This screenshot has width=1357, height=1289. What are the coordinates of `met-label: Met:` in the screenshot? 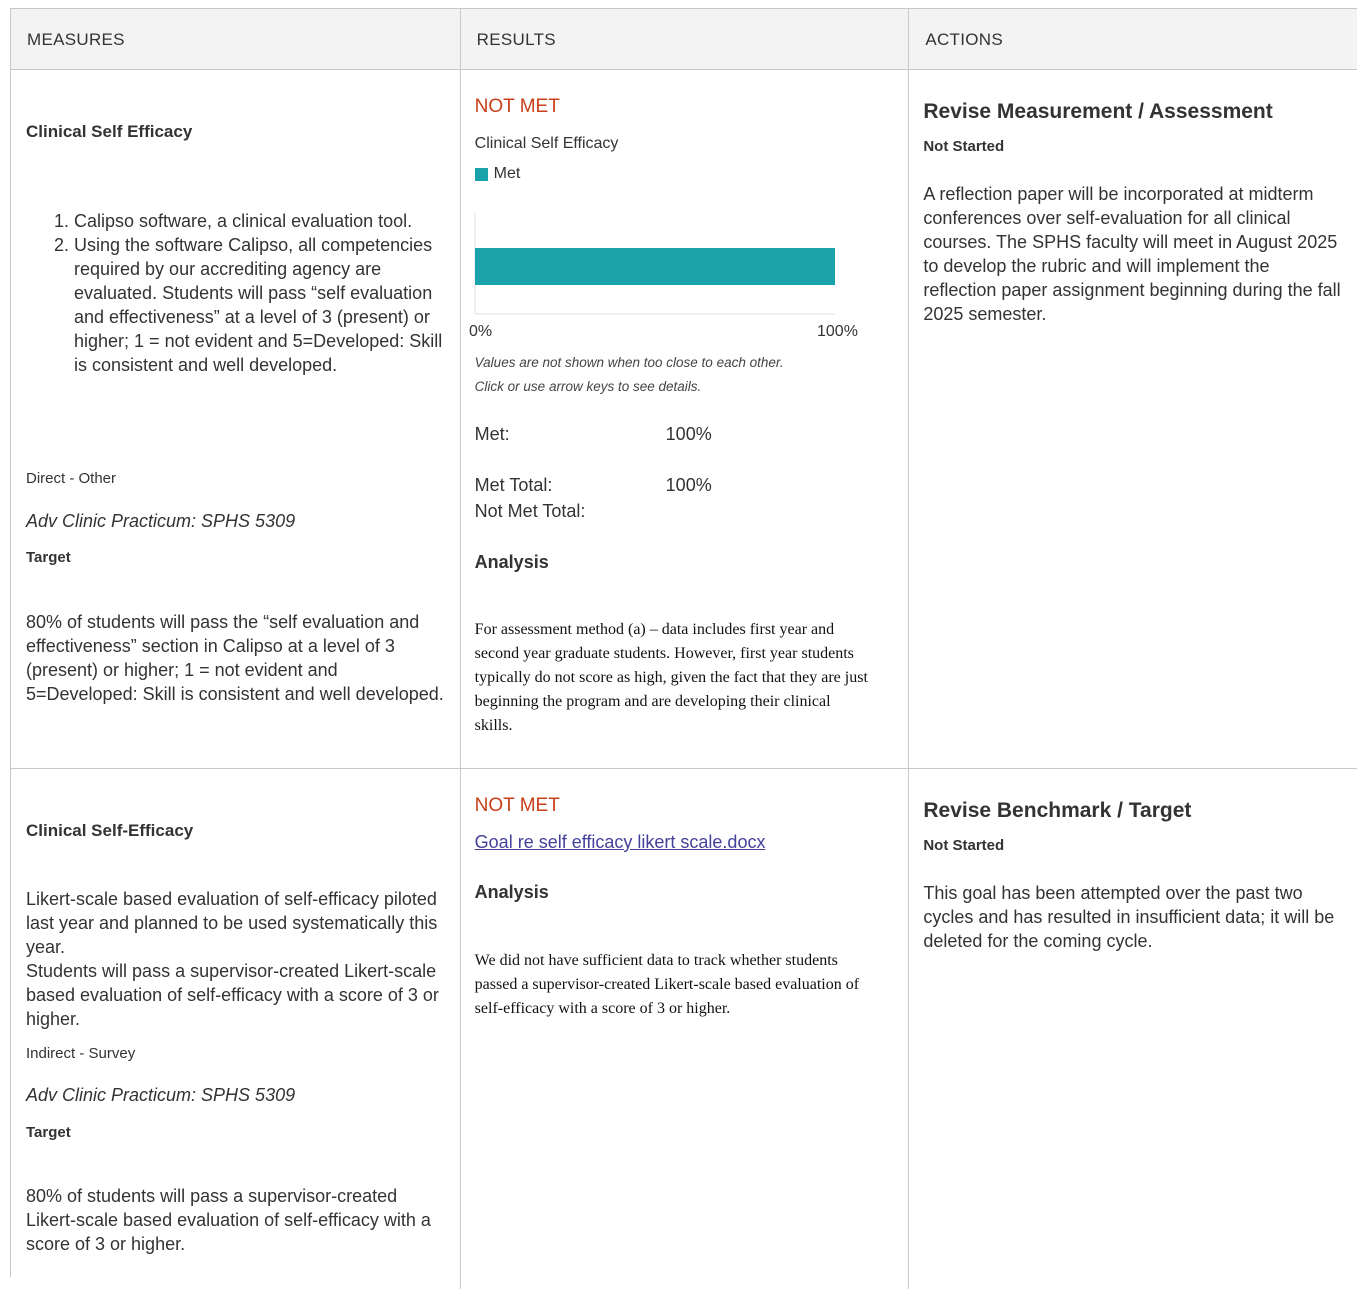 It's located at (492, 434).